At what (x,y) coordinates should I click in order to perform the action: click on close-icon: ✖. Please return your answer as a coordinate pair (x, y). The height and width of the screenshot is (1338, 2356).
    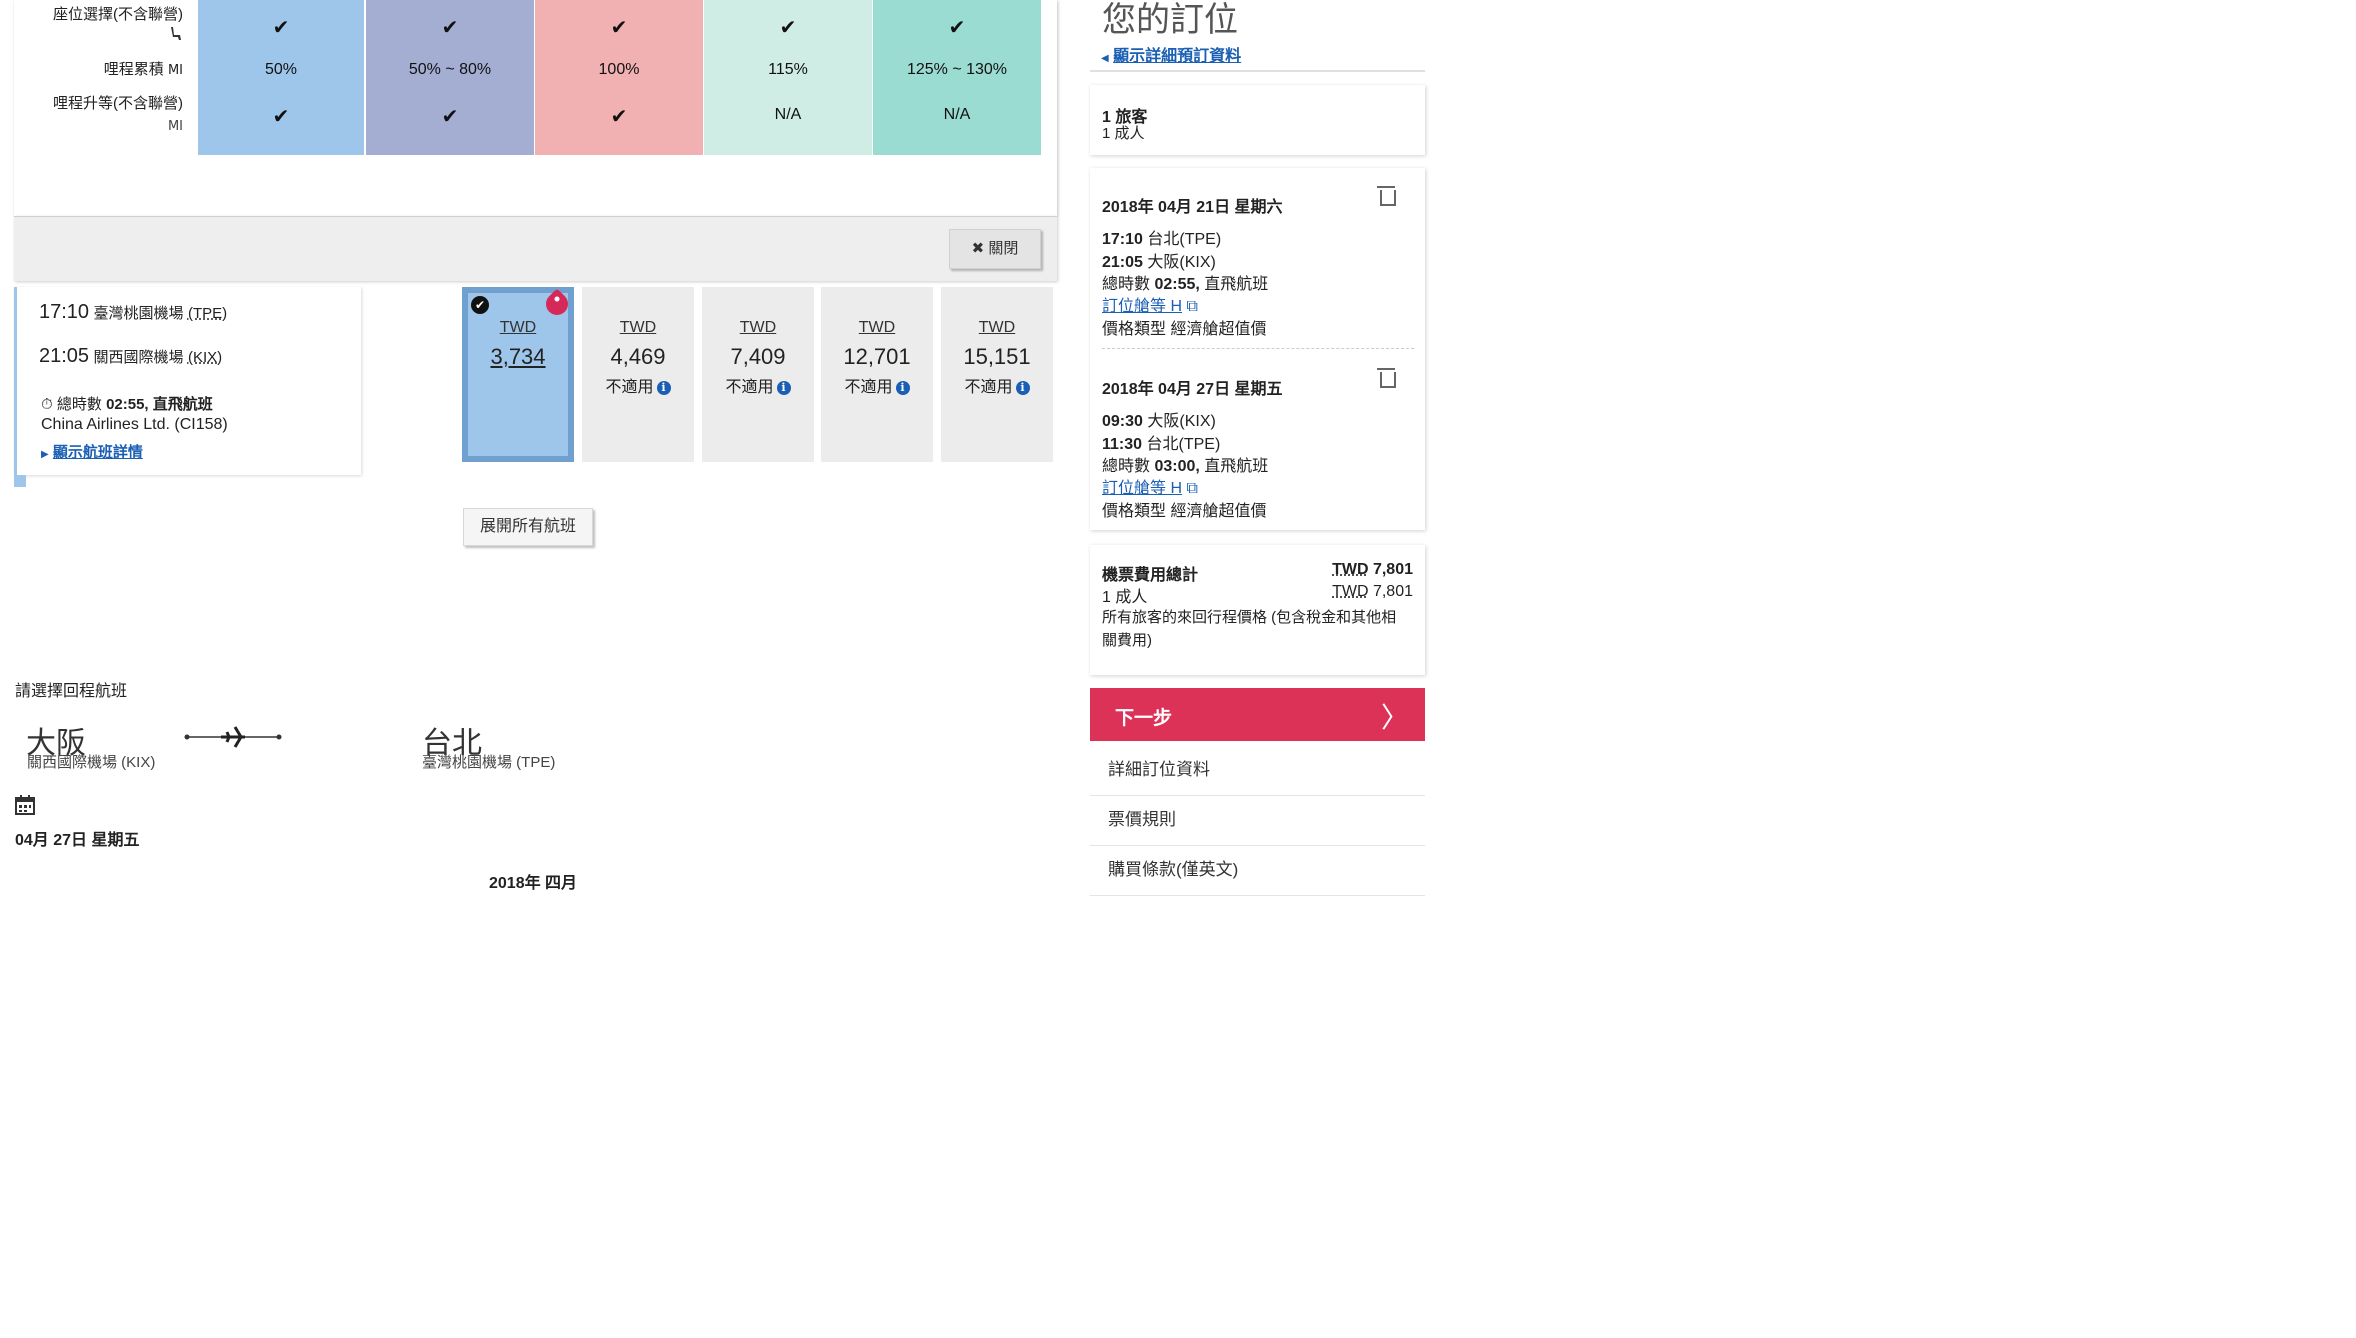
    Looking at the image, I should click on (978, 248).